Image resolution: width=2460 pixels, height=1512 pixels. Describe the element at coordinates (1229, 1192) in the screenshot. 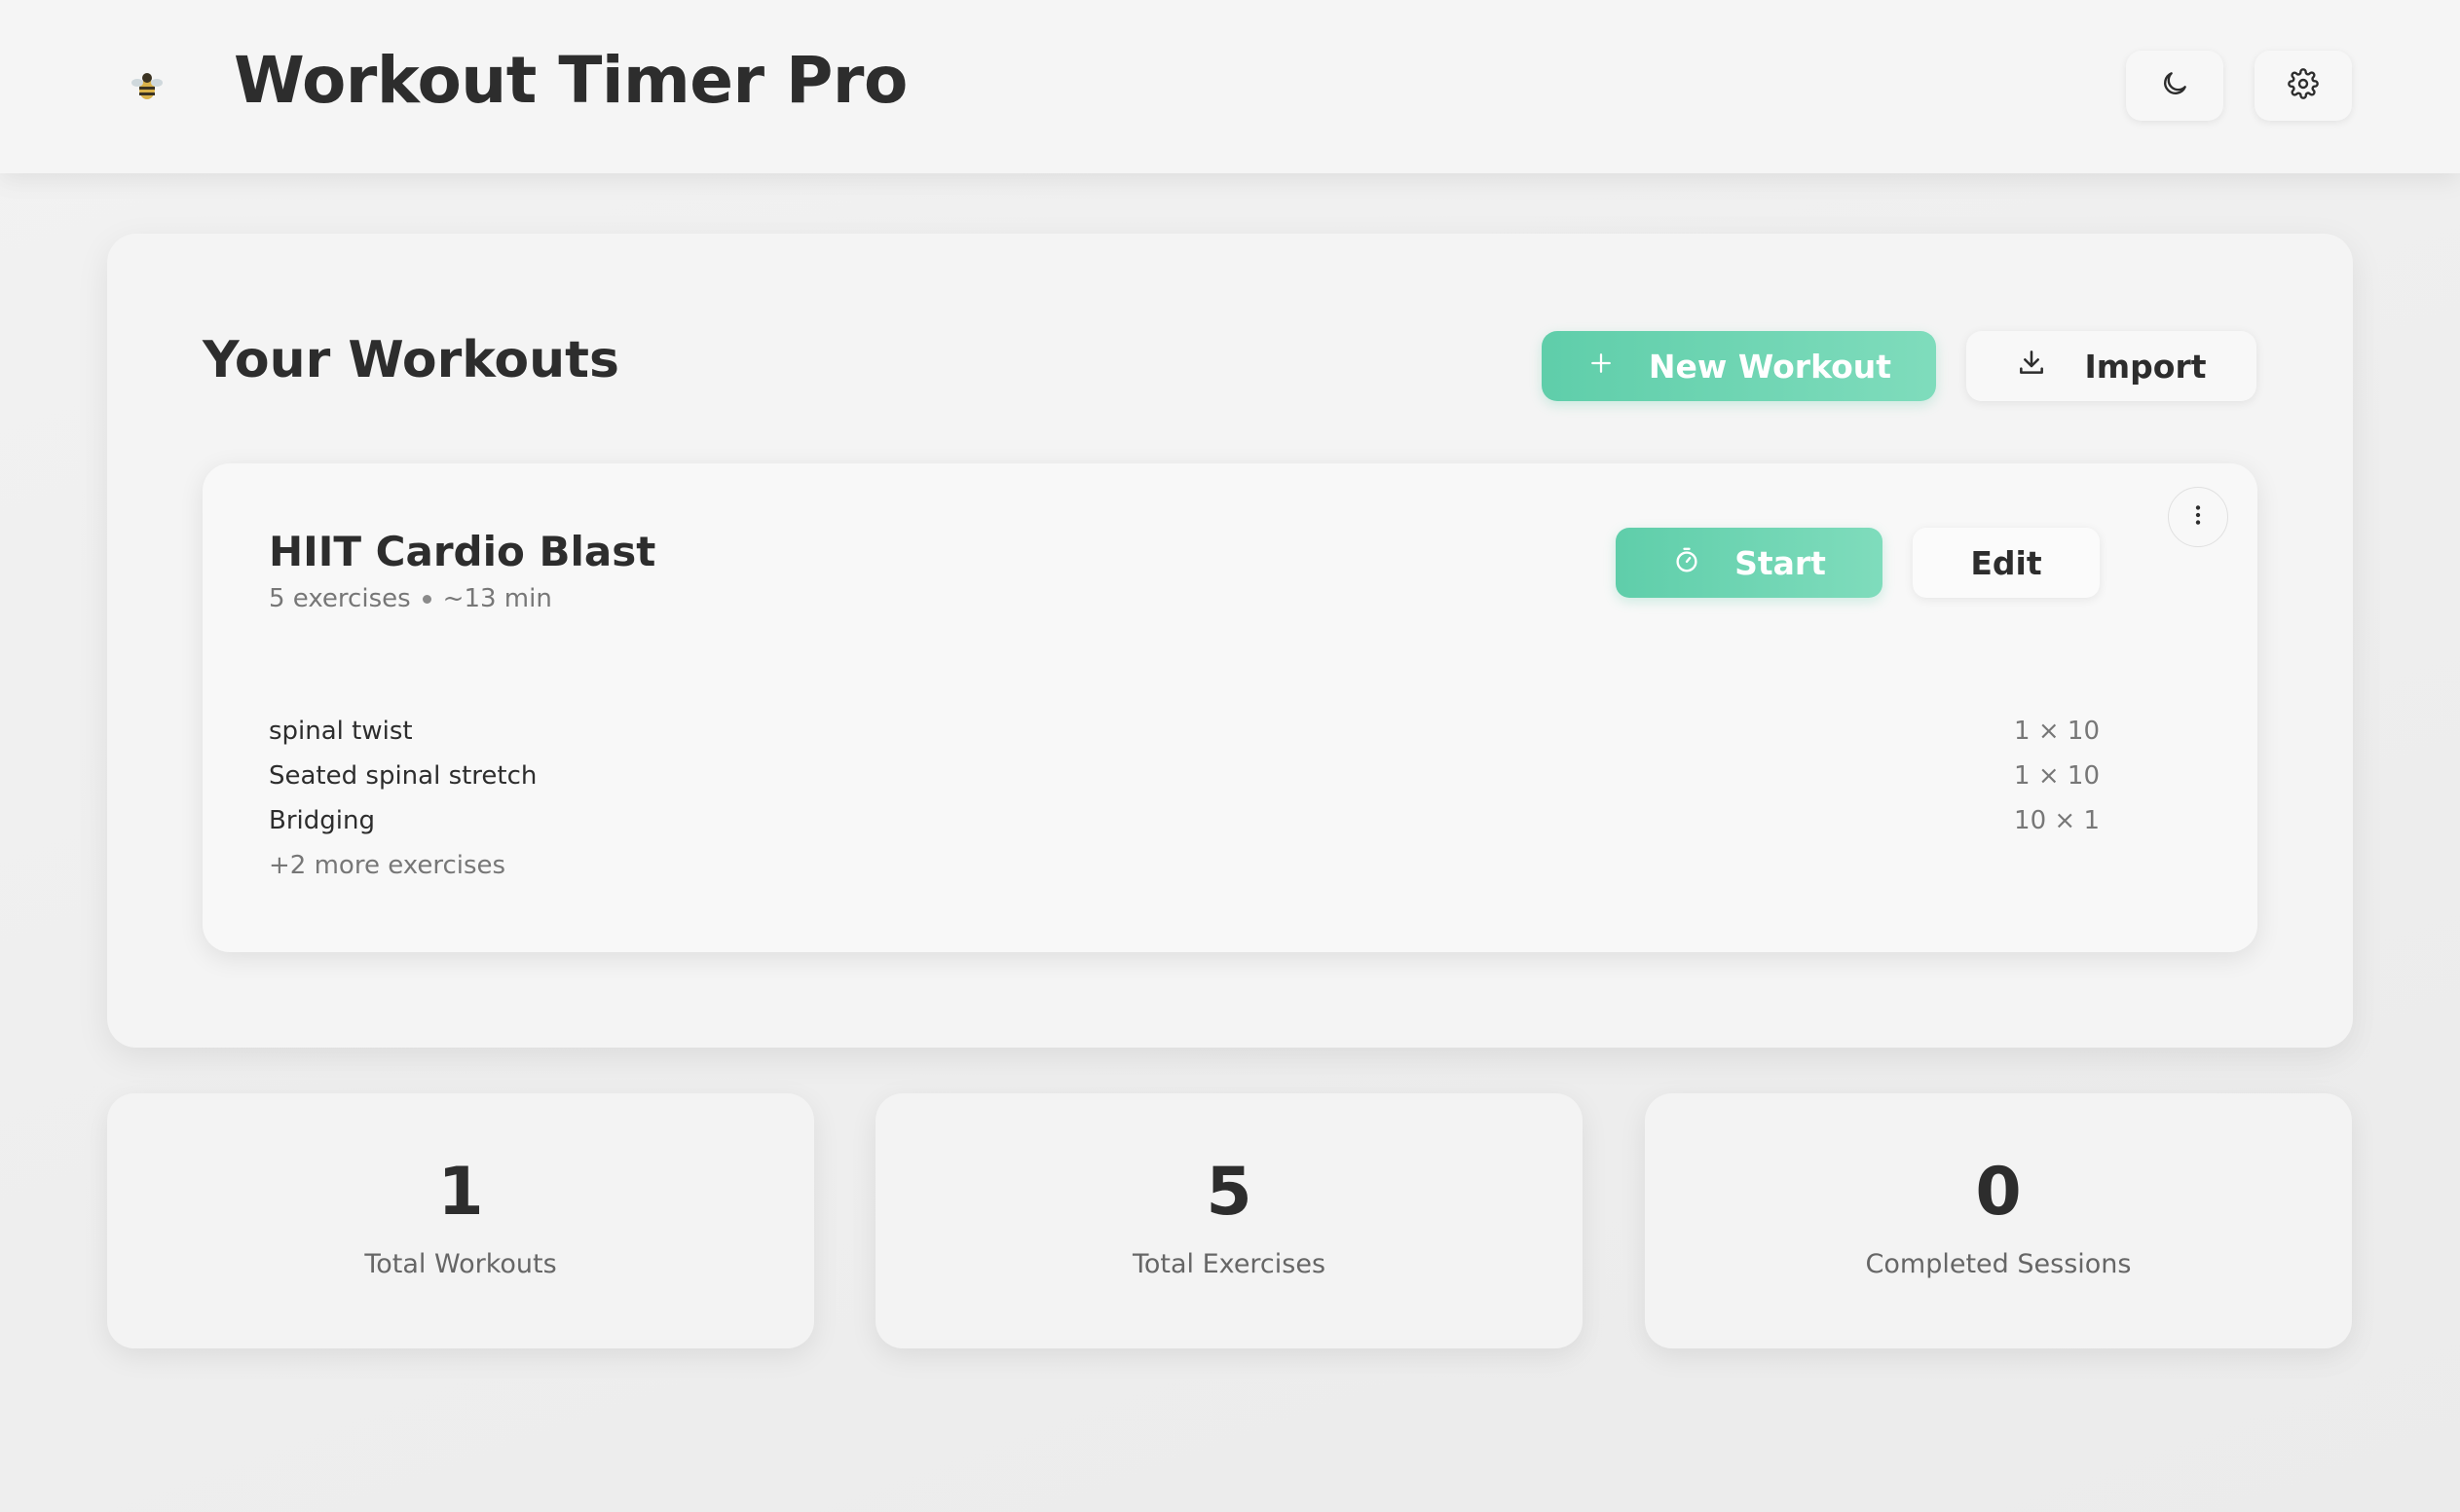

I see `stat-value: 5` at that location.